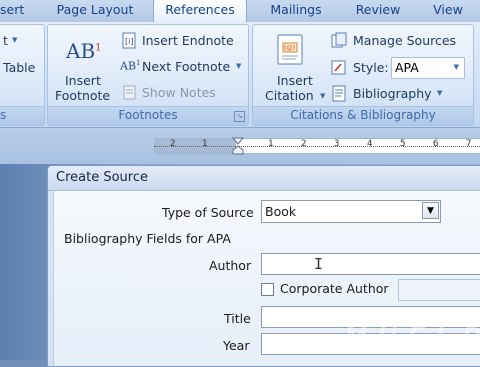  Describe the element at coordinates (188, 40) in the screenshot. I see `insert-endnote-label: Insert Endnote` at that location.